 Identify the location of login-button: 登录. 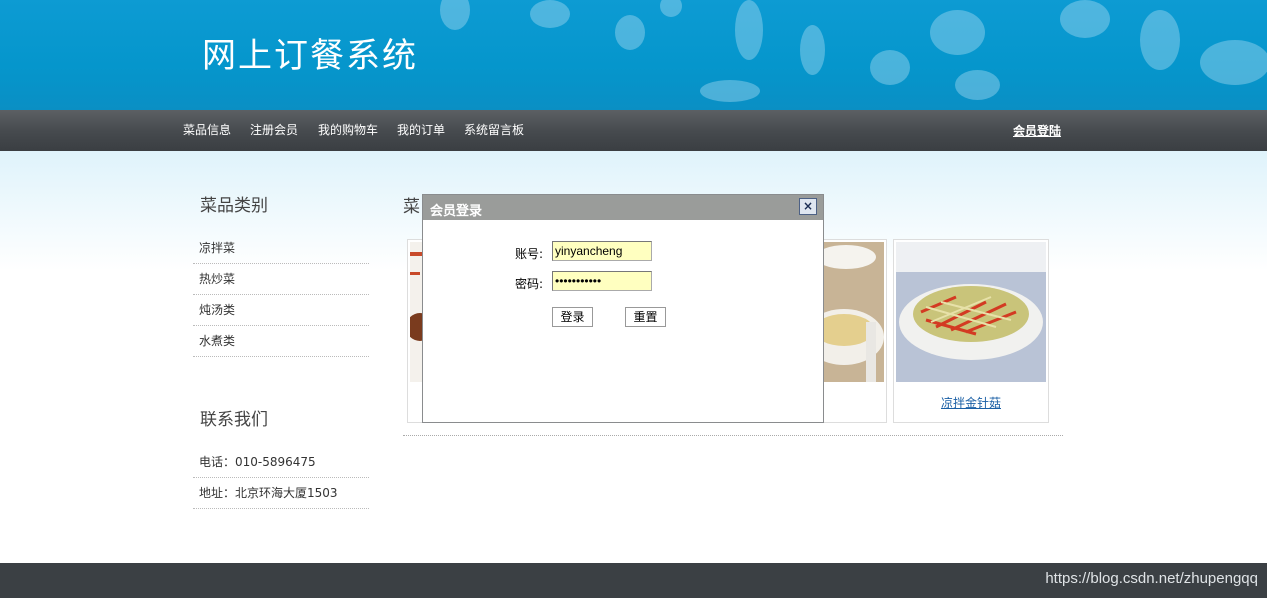
(572, 317).